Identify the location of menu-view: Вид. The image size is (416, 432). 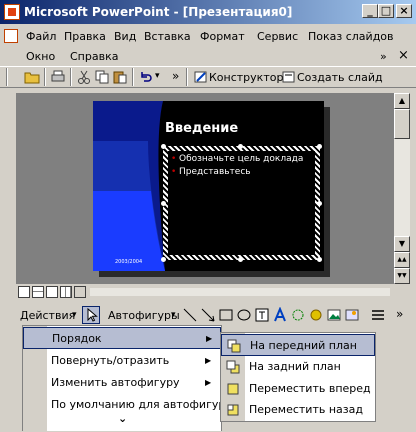
(125, 36).